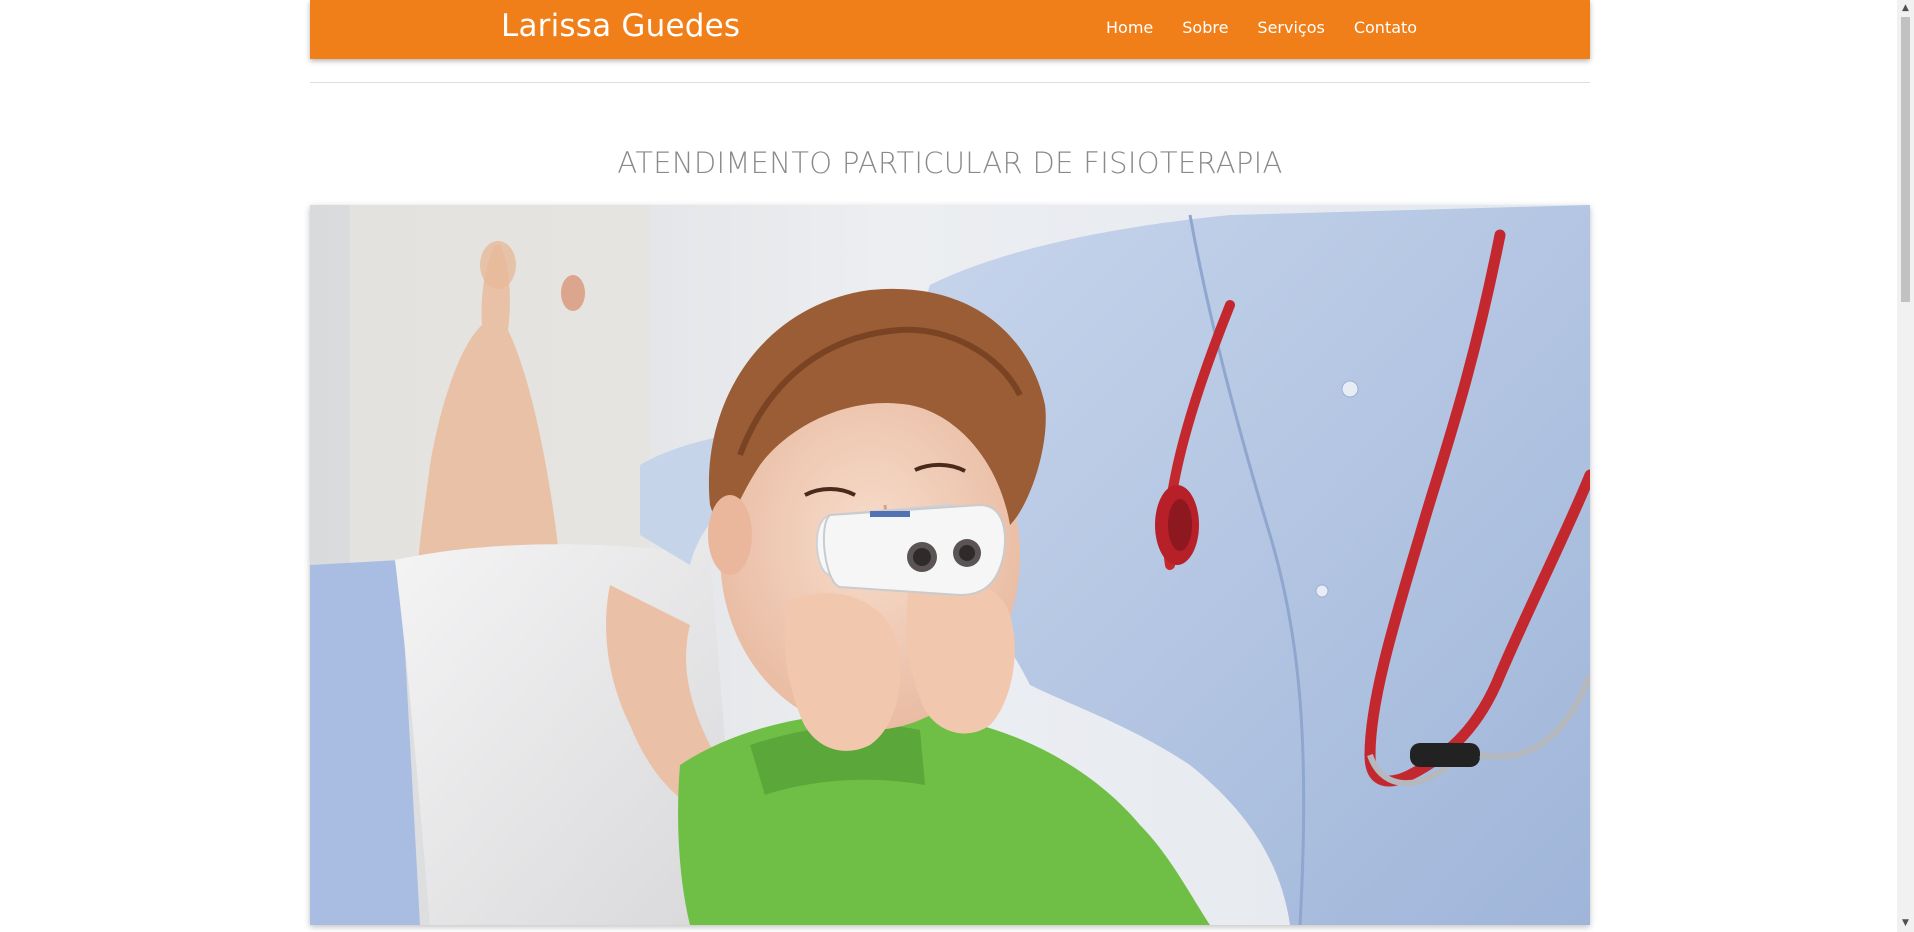 The width and height of the screenshot is (1914, 932). Describe the element at coordinates (1905, 923) in the screenshot. I see `scroll-down-icon: ▼` at that location.